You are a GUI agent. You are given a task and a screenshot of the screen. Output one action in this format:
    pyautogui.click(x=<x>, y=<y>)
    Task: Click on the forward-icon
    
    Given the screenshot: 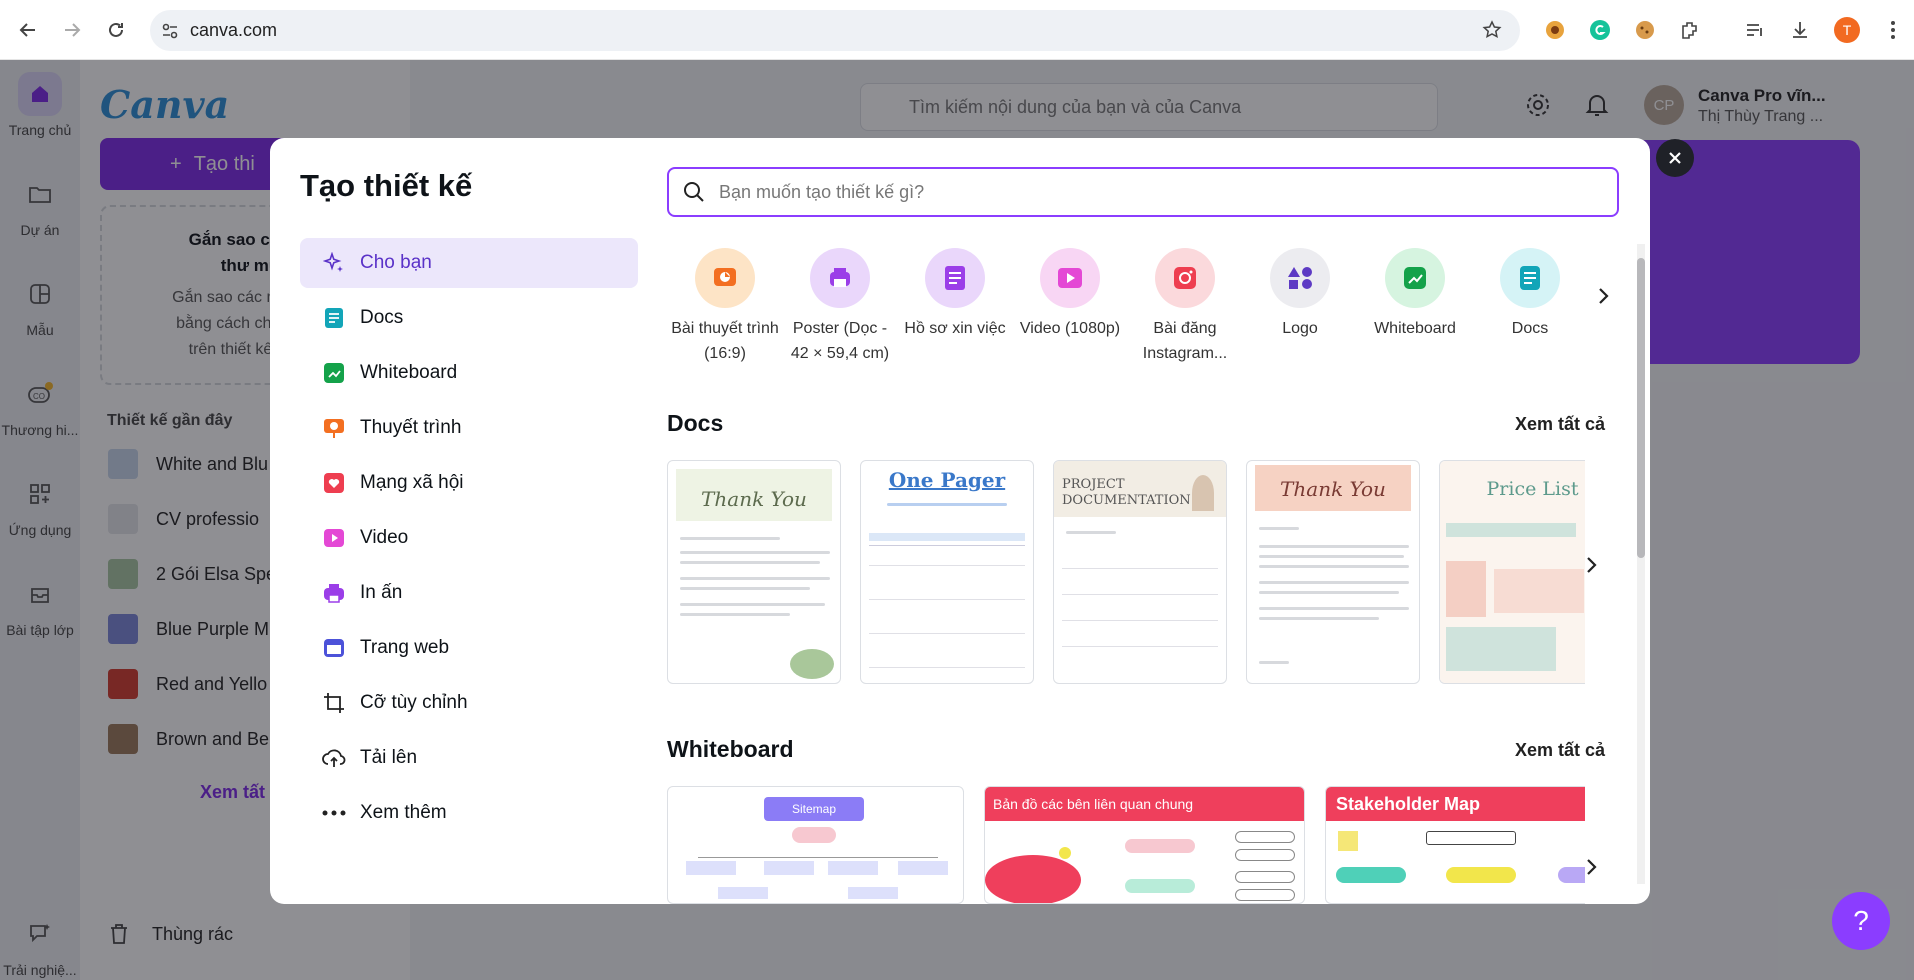 What is the action you would take?
    pyautogui.click(x=72, y=30)
    